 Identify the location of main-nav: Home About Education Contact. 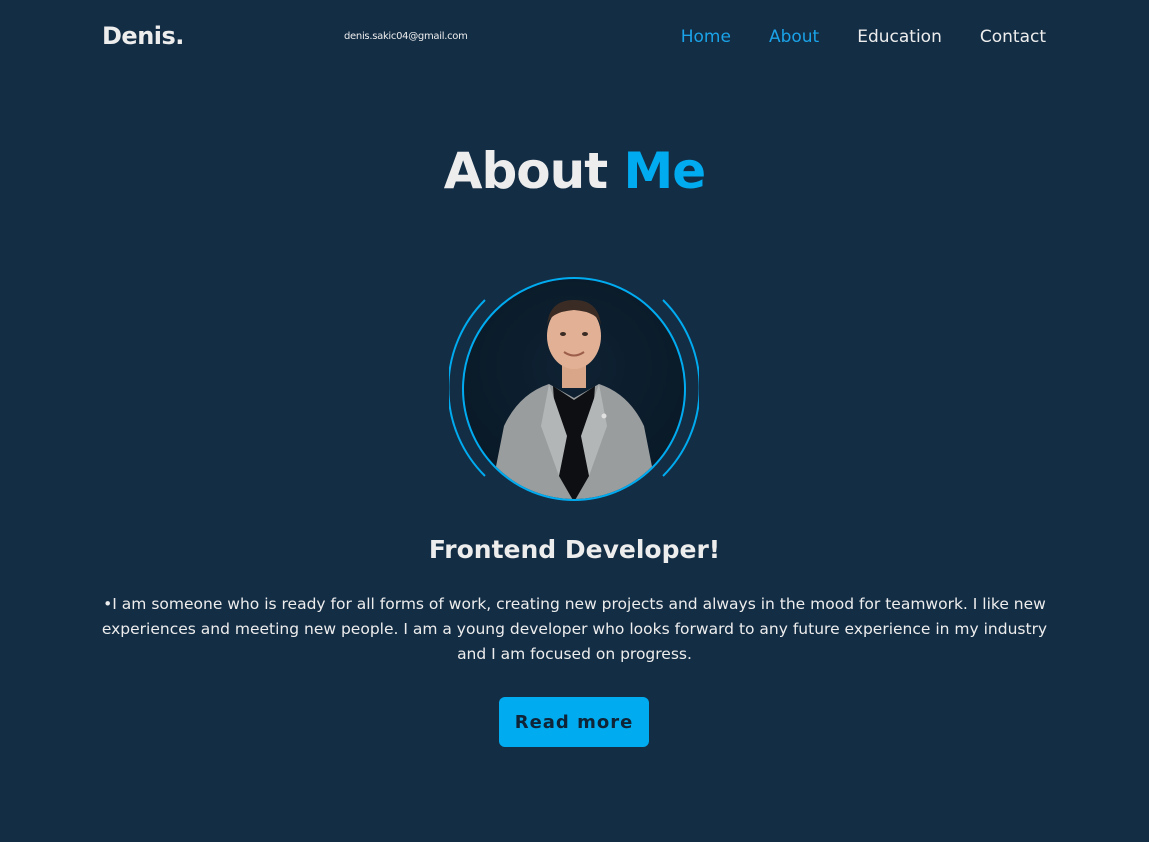
(863, 37).